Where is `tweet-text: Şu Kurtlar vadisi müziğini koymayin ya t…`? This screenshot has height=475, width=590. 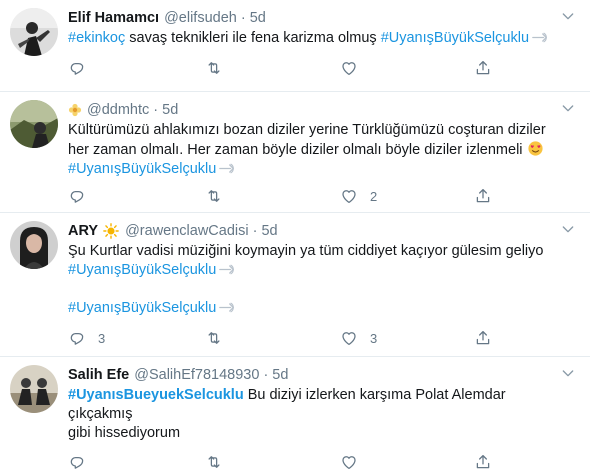 tweet-text: Şu Kurtlar vadisi müziğini koymayin ya t… is located at coordinates (329, 280).